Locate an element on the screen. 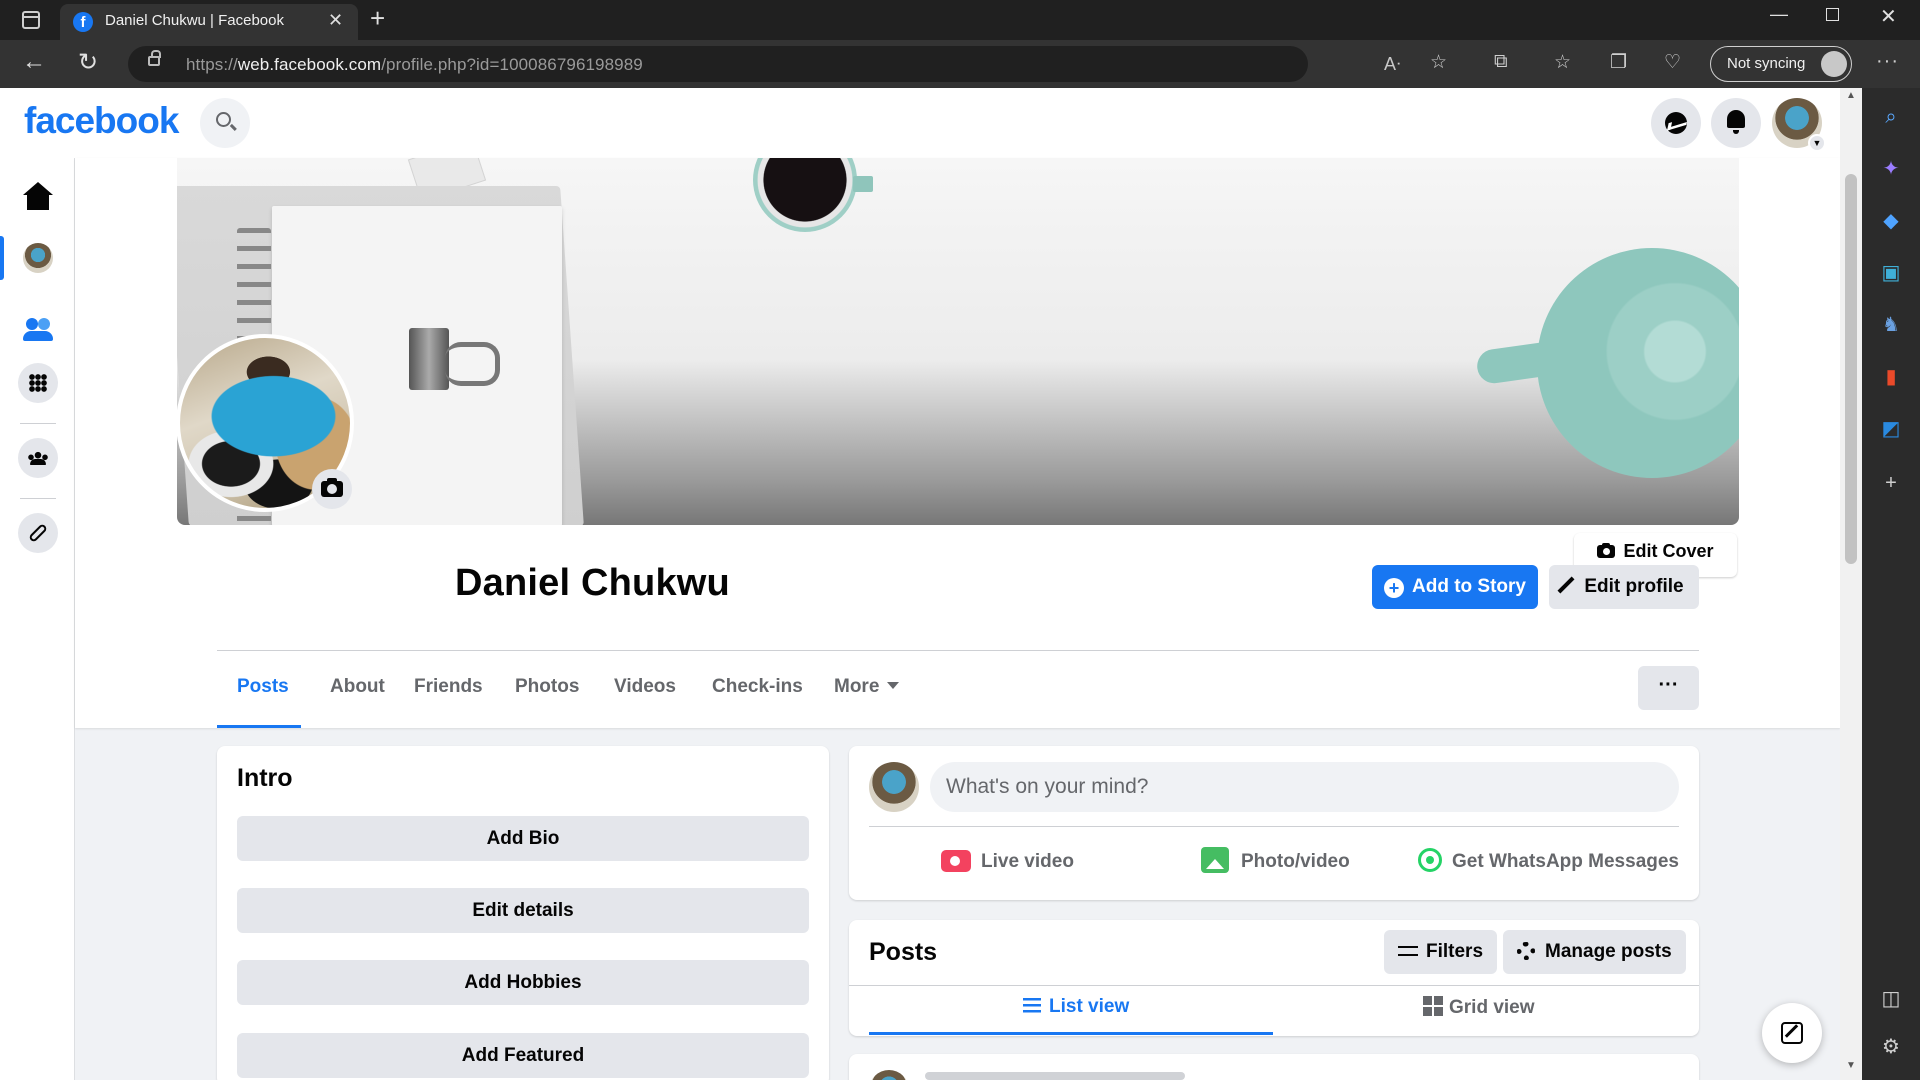 Image resolution: width=1920 pixels, height=1080 pixels. tab-photos: Photos is located at coordinates (547, 687).